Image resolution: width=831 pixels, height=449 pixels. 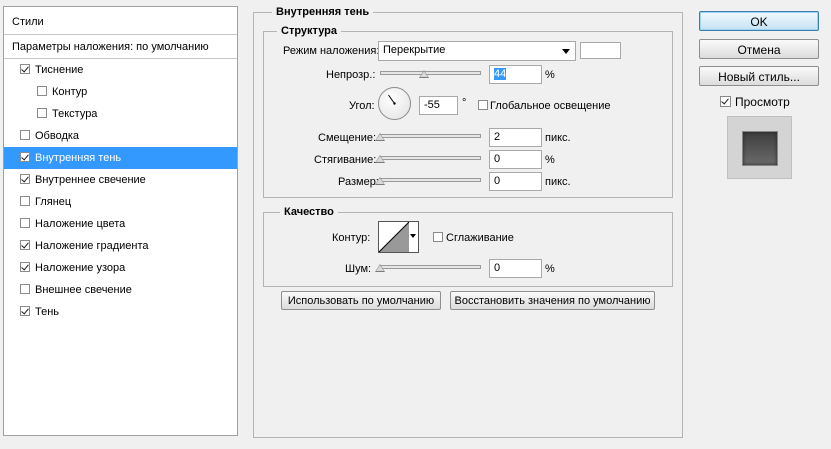 I want to click on size-value: 0, so click(x=497, y=181).